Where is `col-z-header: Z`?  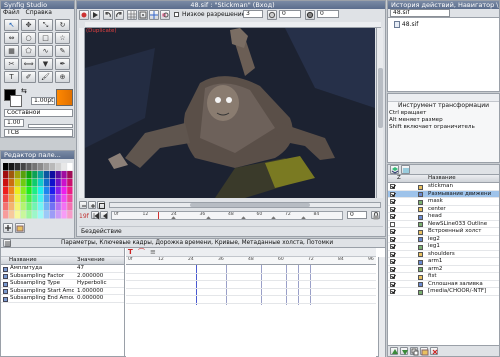 col-z-header: Z is located at coordinates (399, 178).